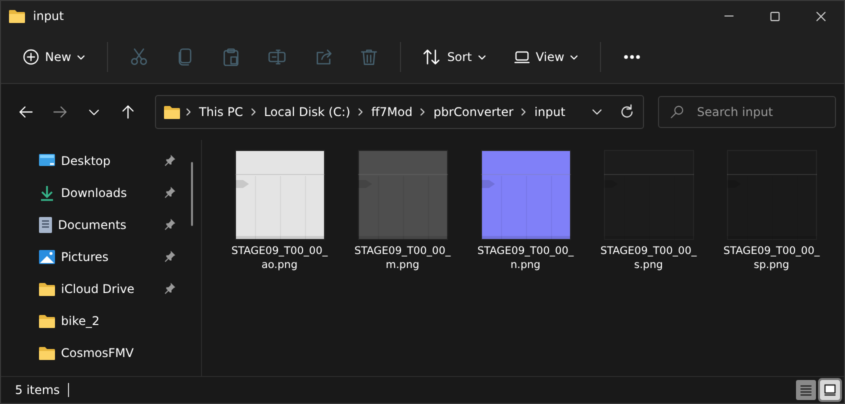 The height and width of the screenshot is (404, 845). What do you see at coordinates (192, 194) in the screenshot?
I see `scrollbar` at bounding box center [192, 194].